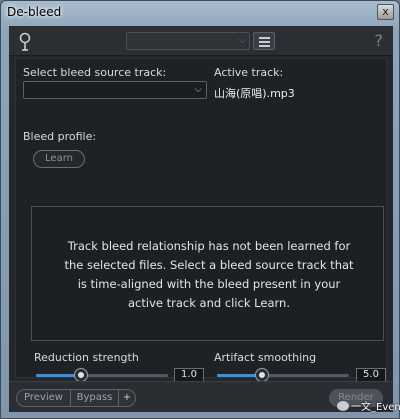  I want to click on active-track-value: 山海(原唱).mp3, so click(254, 93).